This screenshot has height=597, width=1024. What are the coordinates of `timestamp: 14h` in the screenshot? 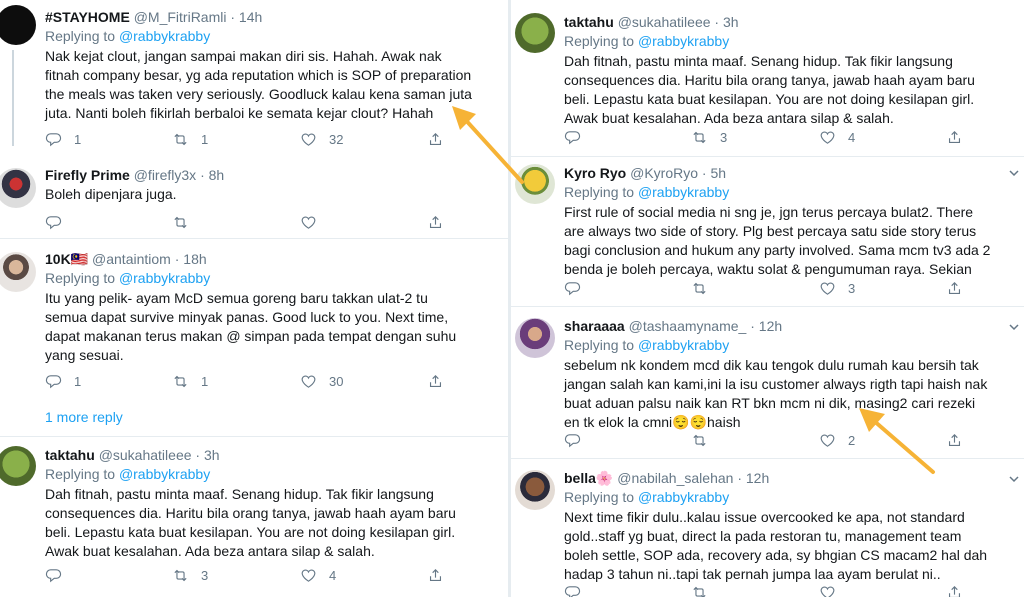 It's located at (250, 17).